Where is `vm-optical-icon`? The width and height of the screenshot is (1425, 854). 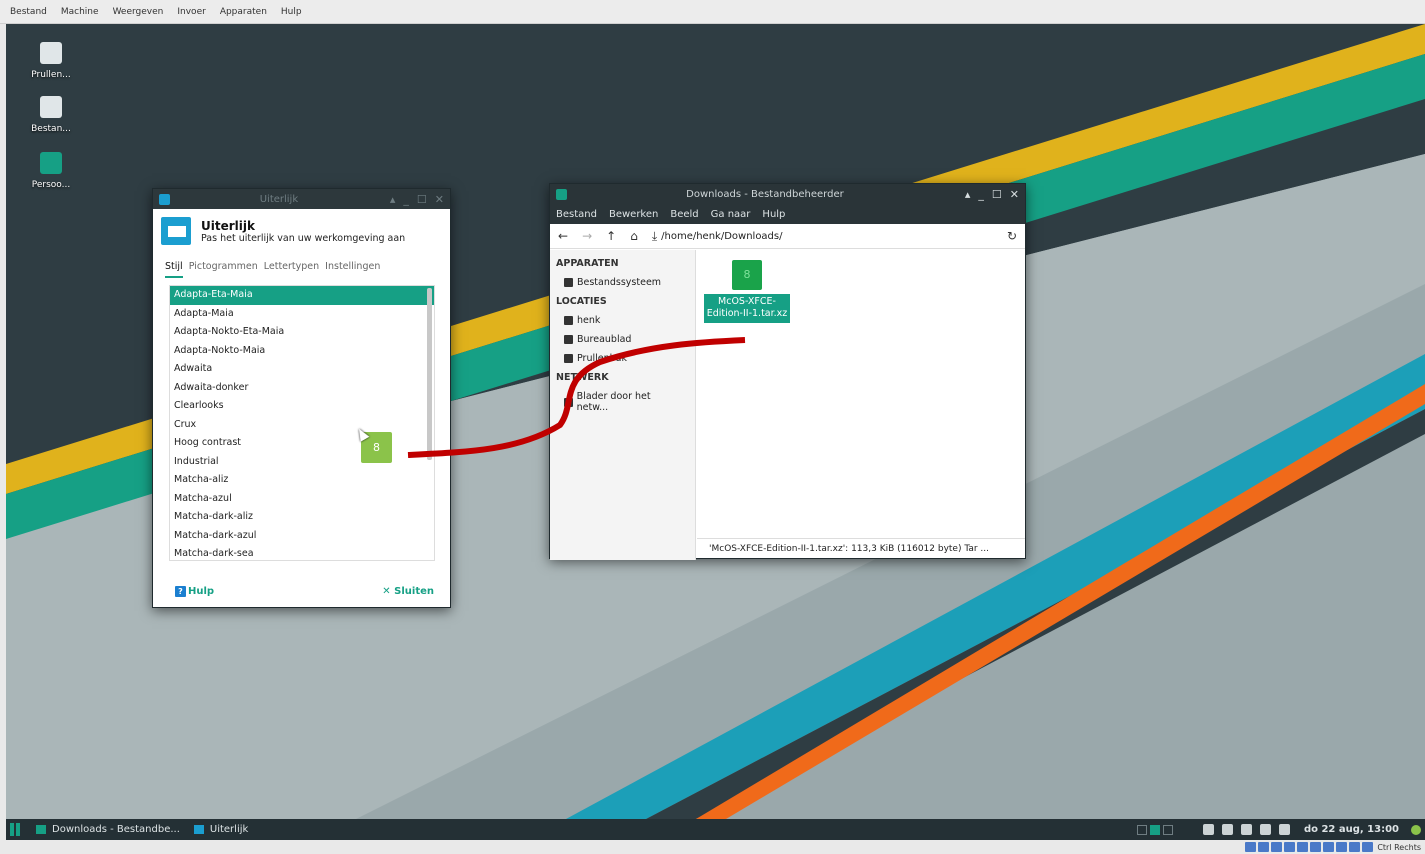
vm-optical-icon is located at coordinates (1264, 847).